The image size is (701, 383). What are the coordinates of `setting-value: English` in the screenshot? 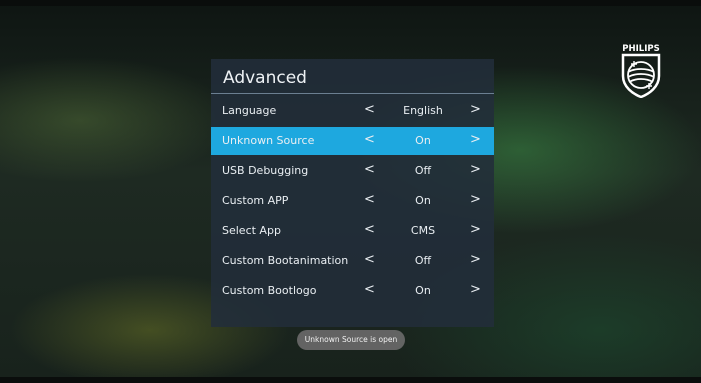 It's located at (423, 110).